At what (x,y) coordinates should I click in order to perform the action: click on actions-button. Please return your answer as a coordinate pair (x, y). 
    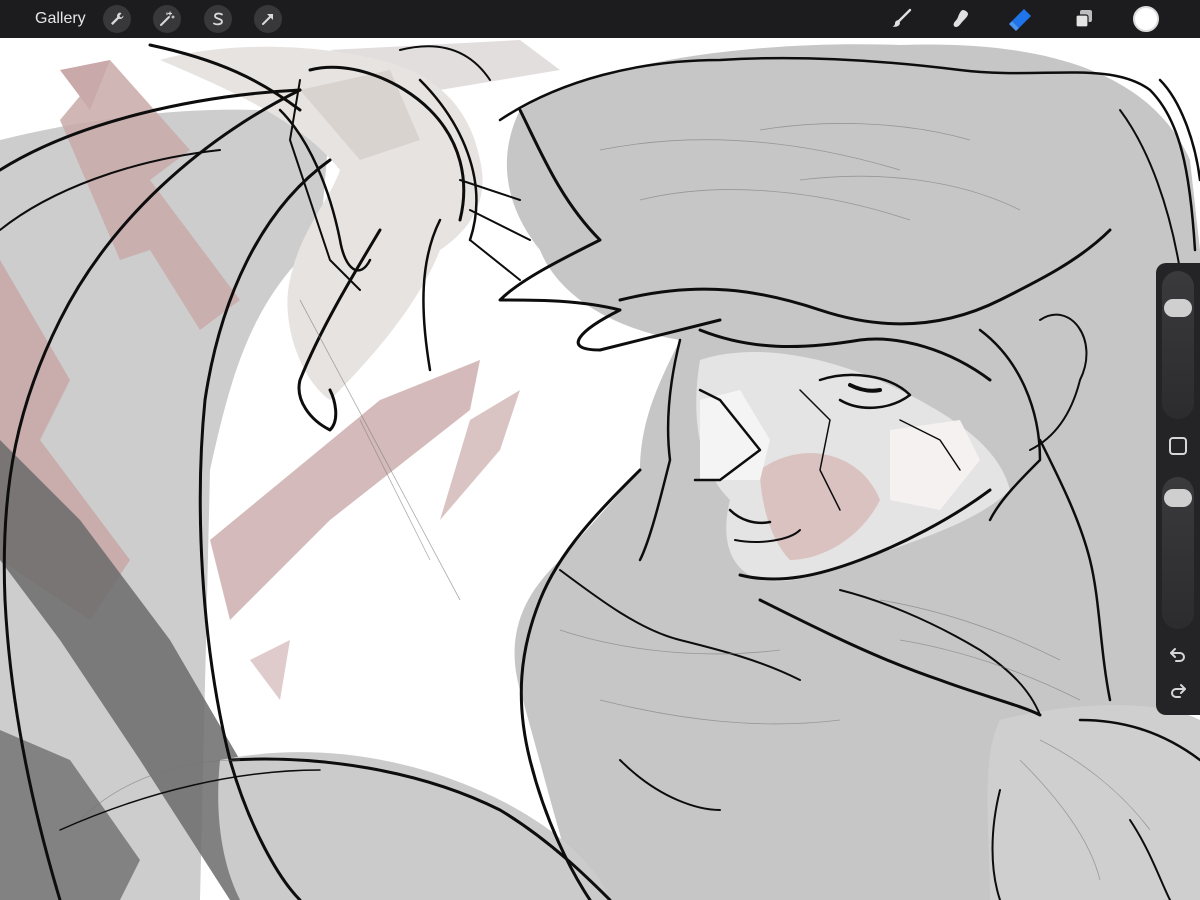
    Looking at the image, I should click on (117, 19).